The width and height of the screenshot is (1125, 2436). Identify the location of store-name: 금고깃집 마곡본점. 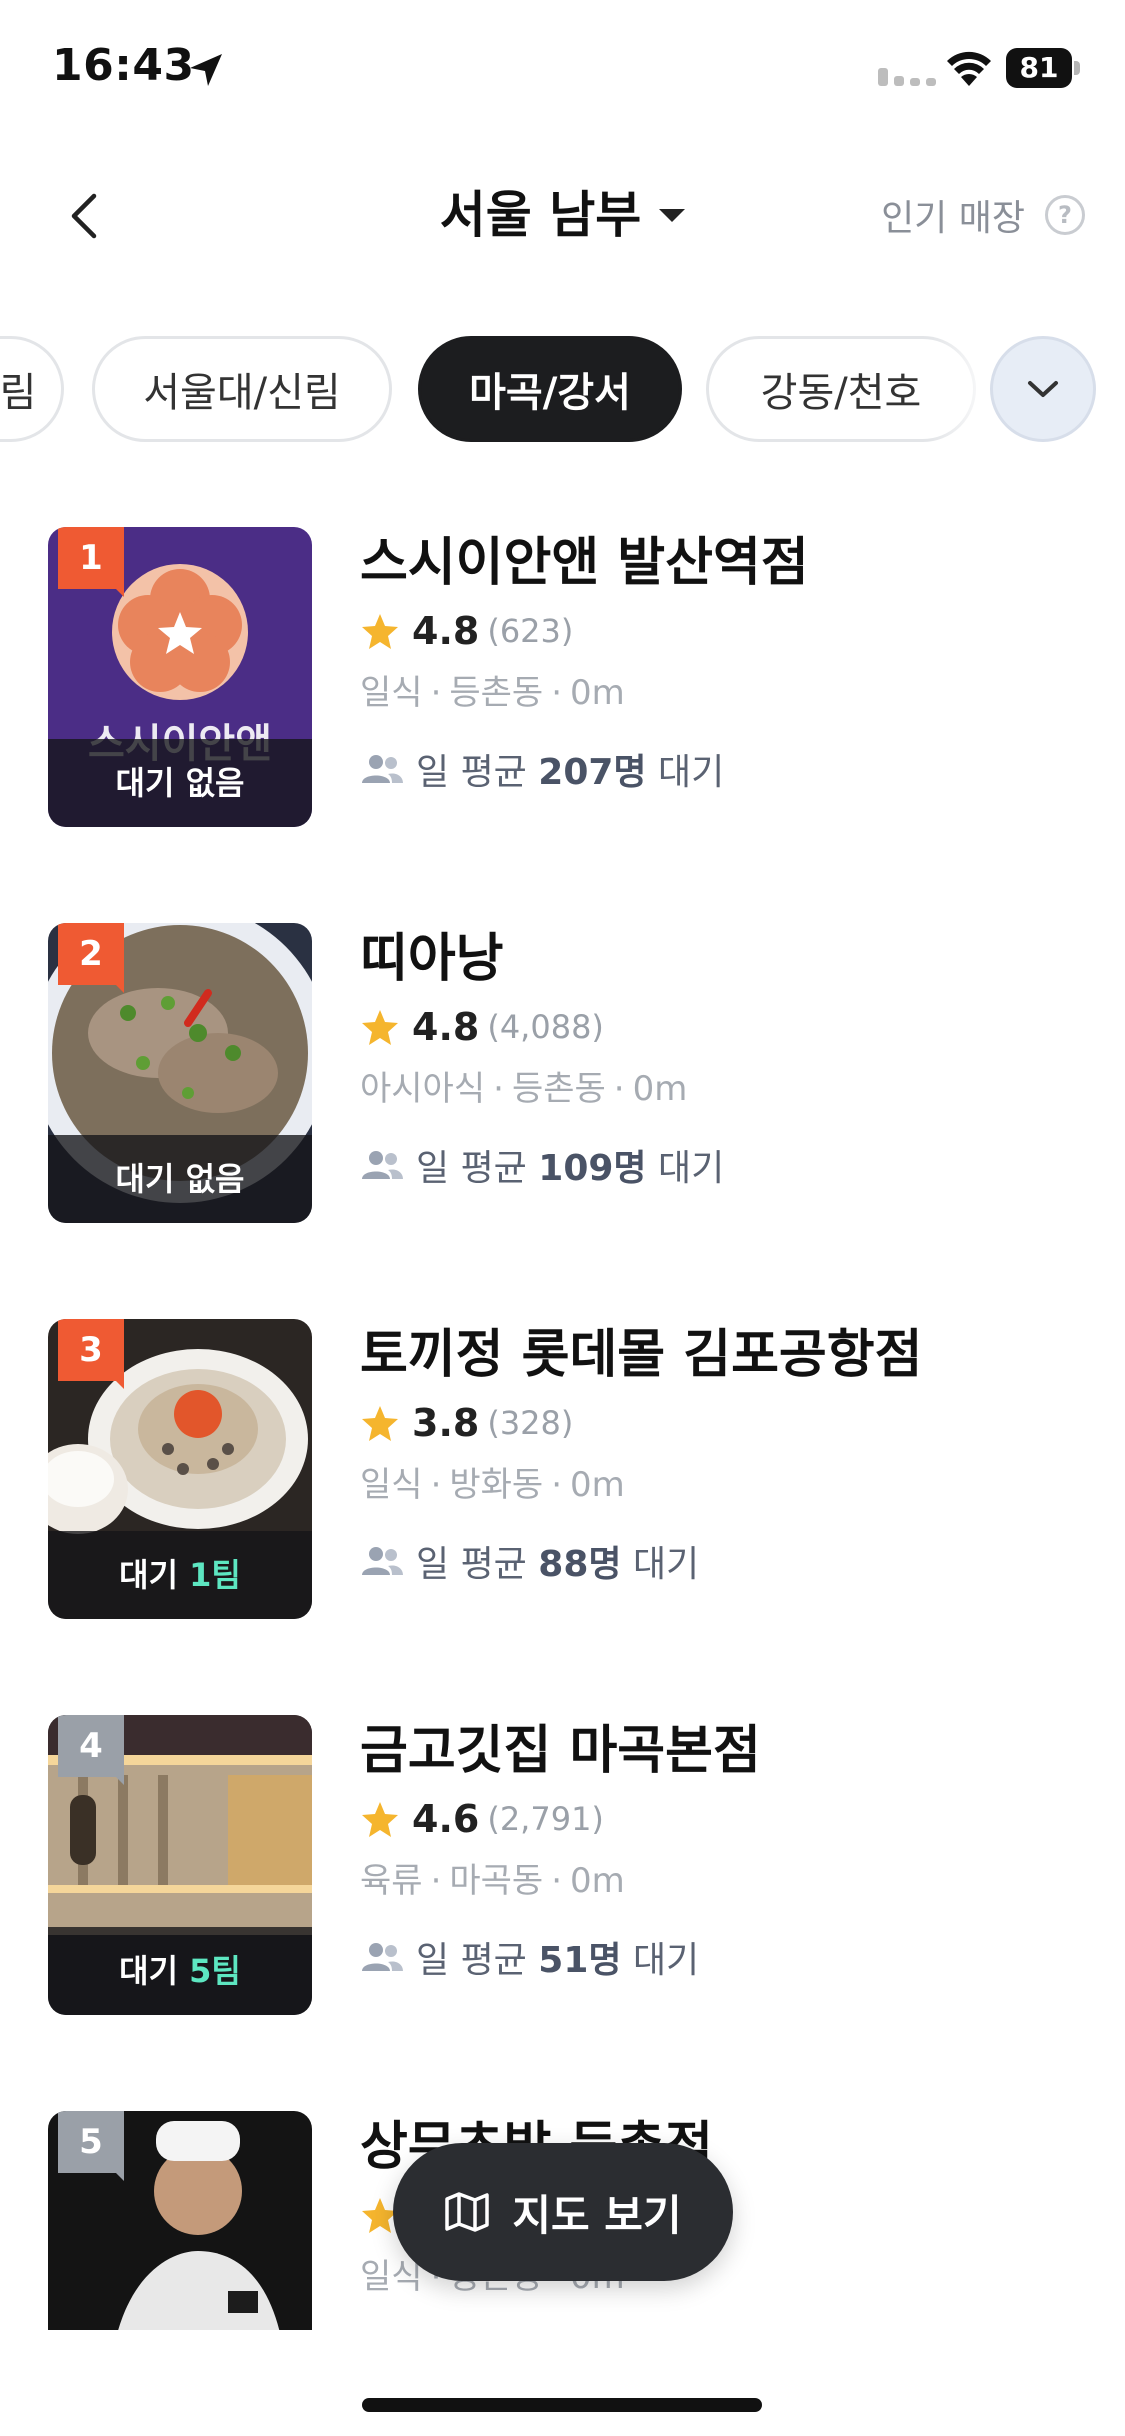
(560, 1751).